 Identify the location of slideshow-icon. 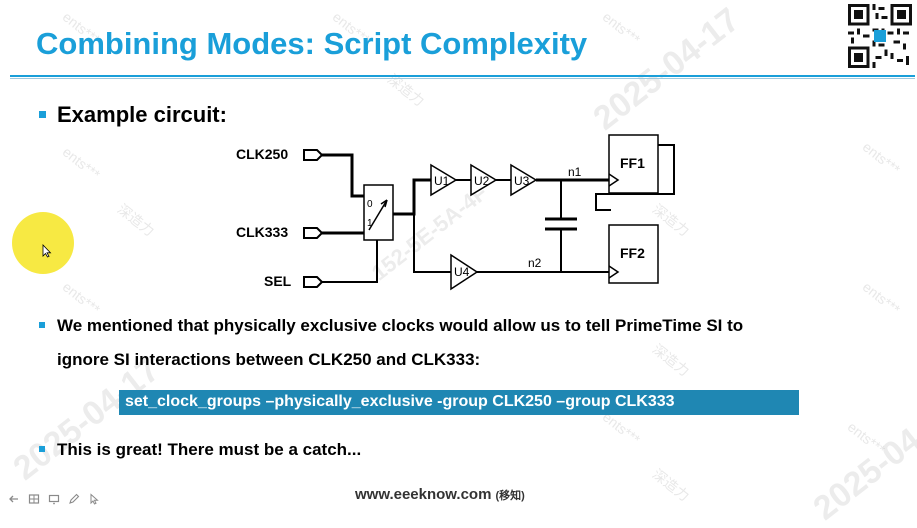
(53, 499).